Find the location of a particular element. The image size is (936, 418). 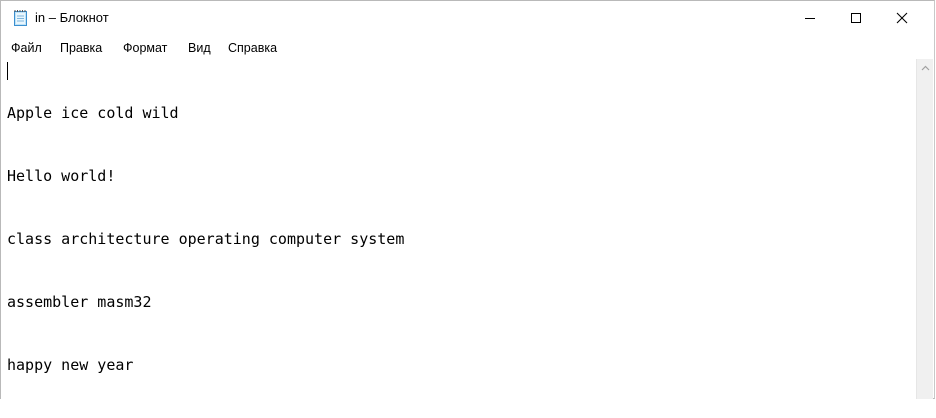

editor-line: Apple ice cold wild is located at coordinates (93, 113).